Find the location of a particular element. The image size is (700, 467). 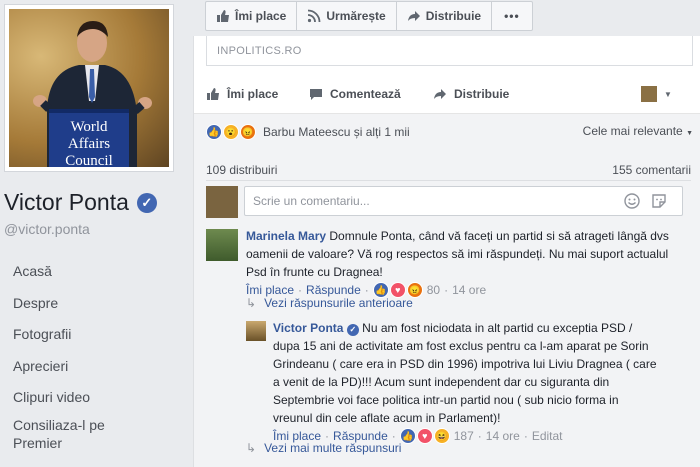

link-domain: INPOLITICS.RO is located at coordinates (259, 51).